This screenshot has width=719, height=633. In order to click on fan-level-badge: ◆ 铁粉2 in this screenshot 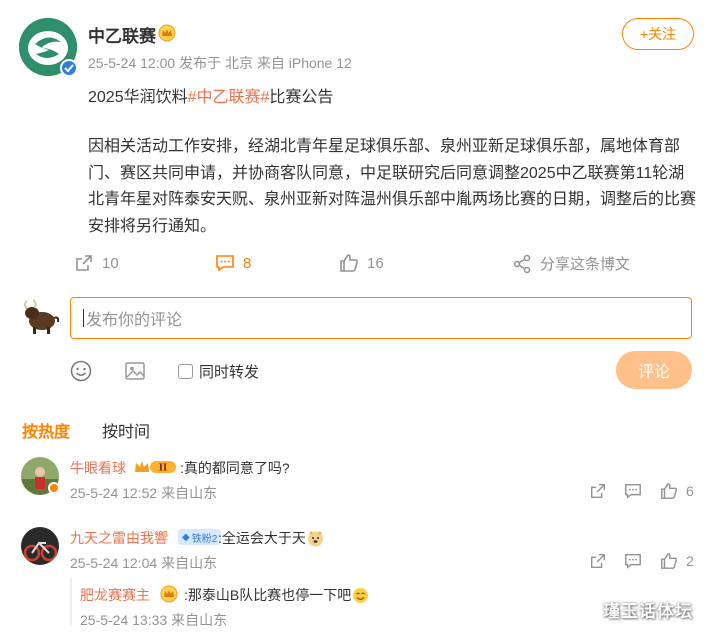, I will do `click(200, 537)`.